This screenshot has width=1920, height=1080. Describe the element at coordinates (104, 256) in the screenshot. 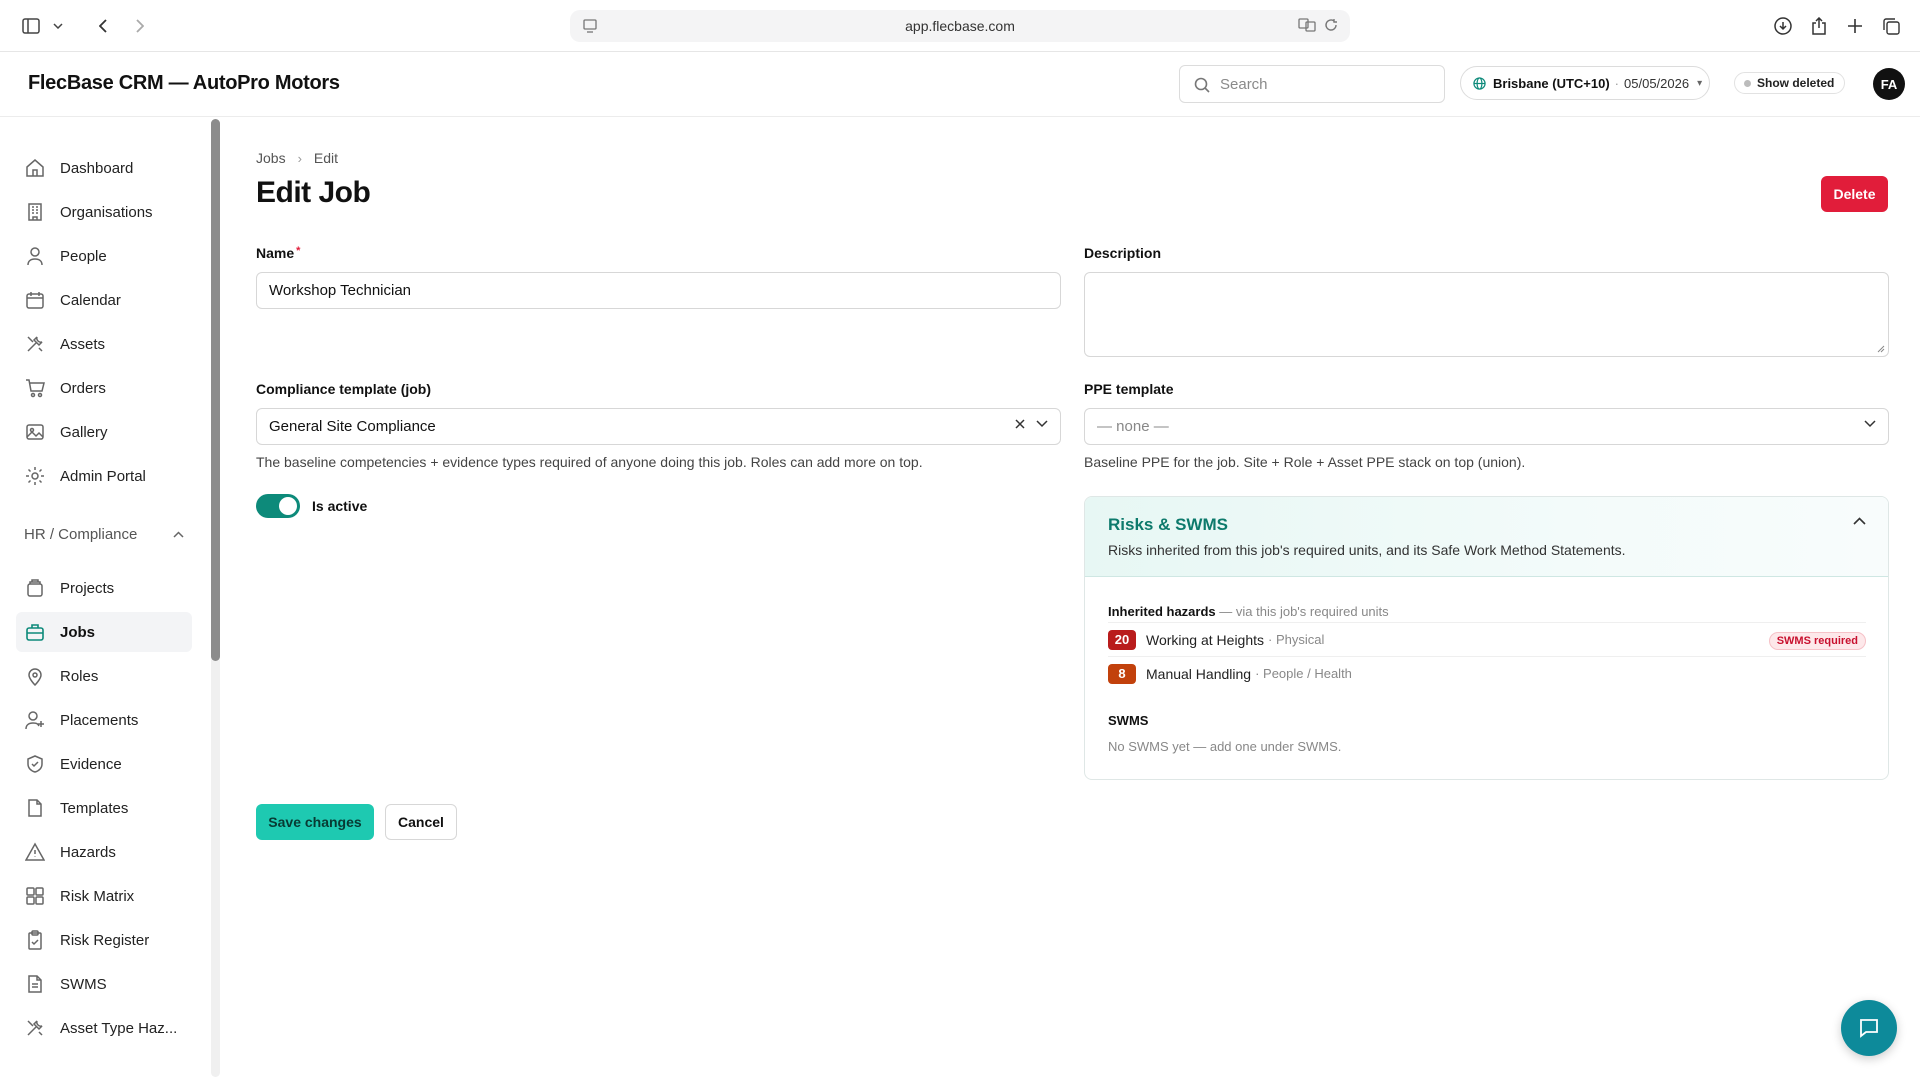

I see `sidebar-item-people: People` at that location.